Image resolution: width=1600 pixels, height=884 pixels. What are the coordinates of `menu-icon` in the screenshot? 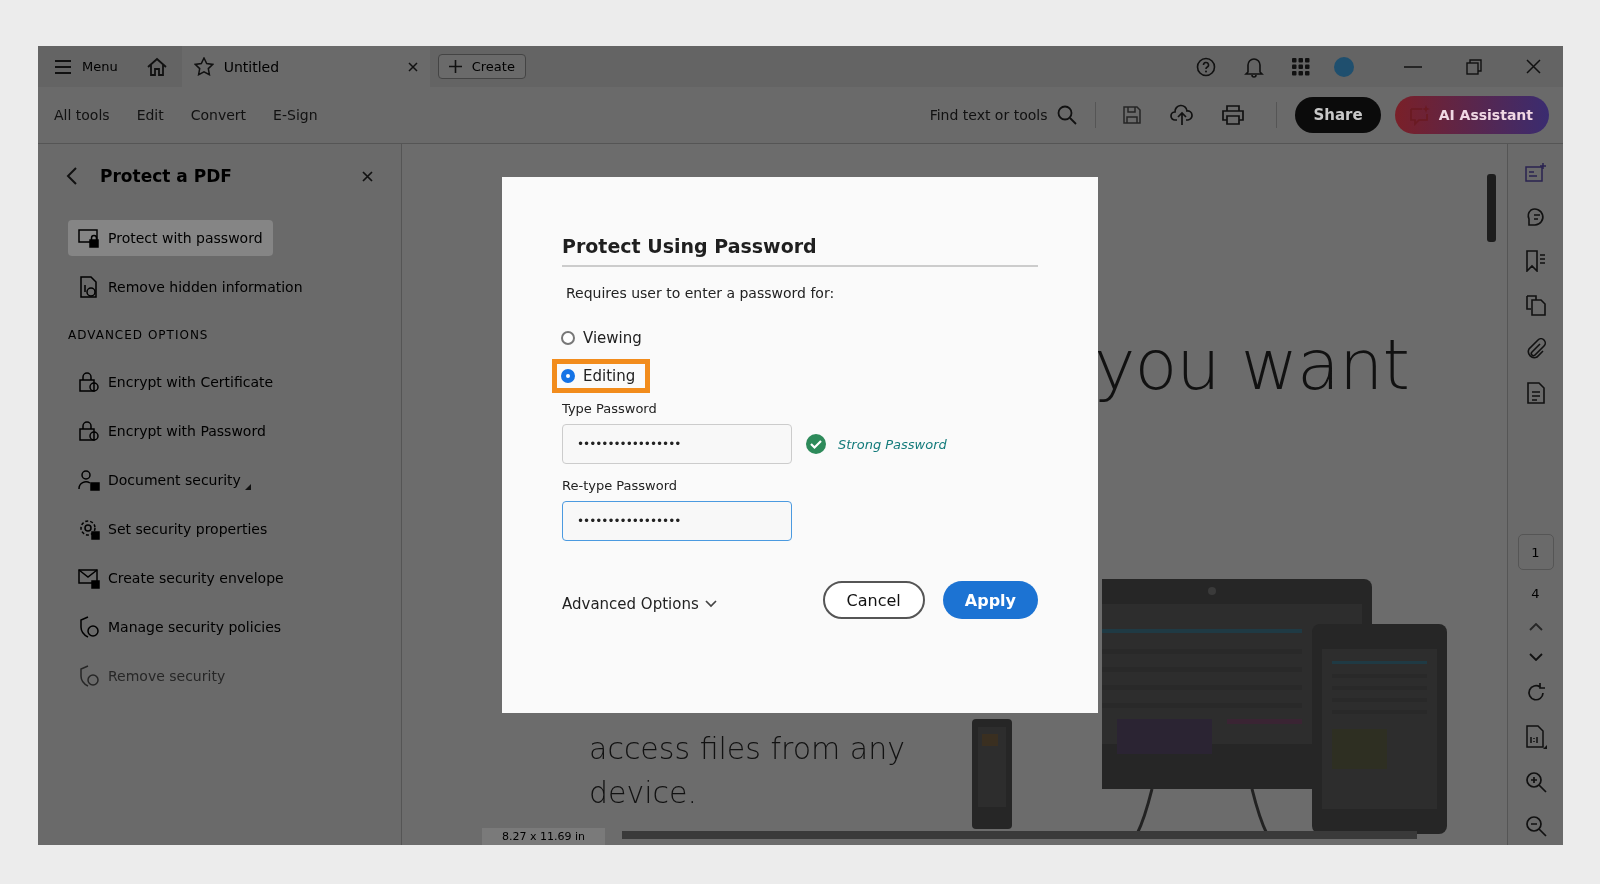 It's located at (63, 66).